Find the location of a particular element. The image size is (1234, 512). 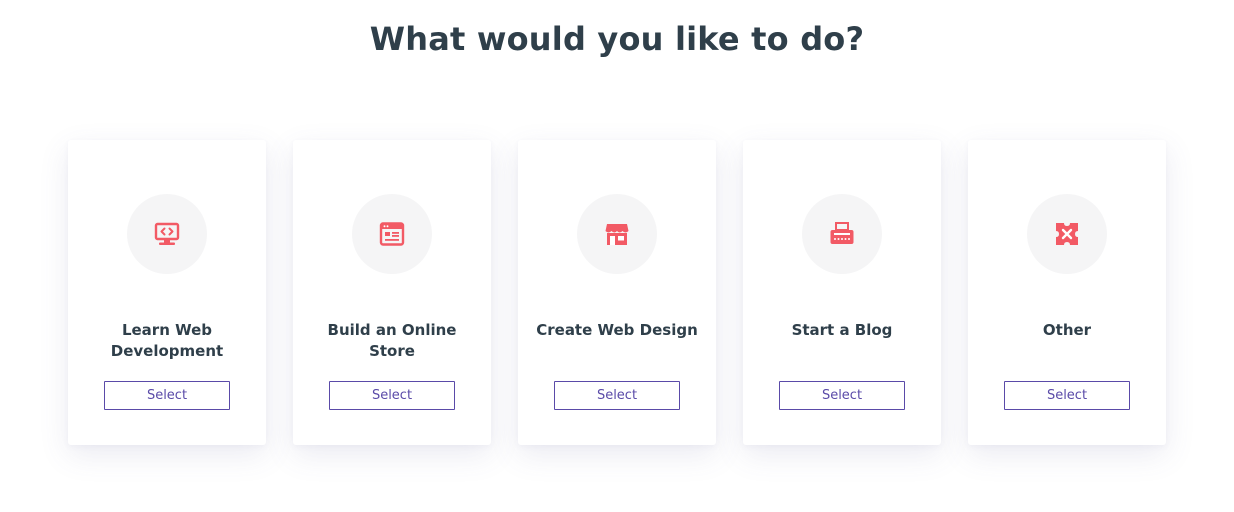

option-card-create-web-design: Create Web Design Select is located at coordinates (617, 292).